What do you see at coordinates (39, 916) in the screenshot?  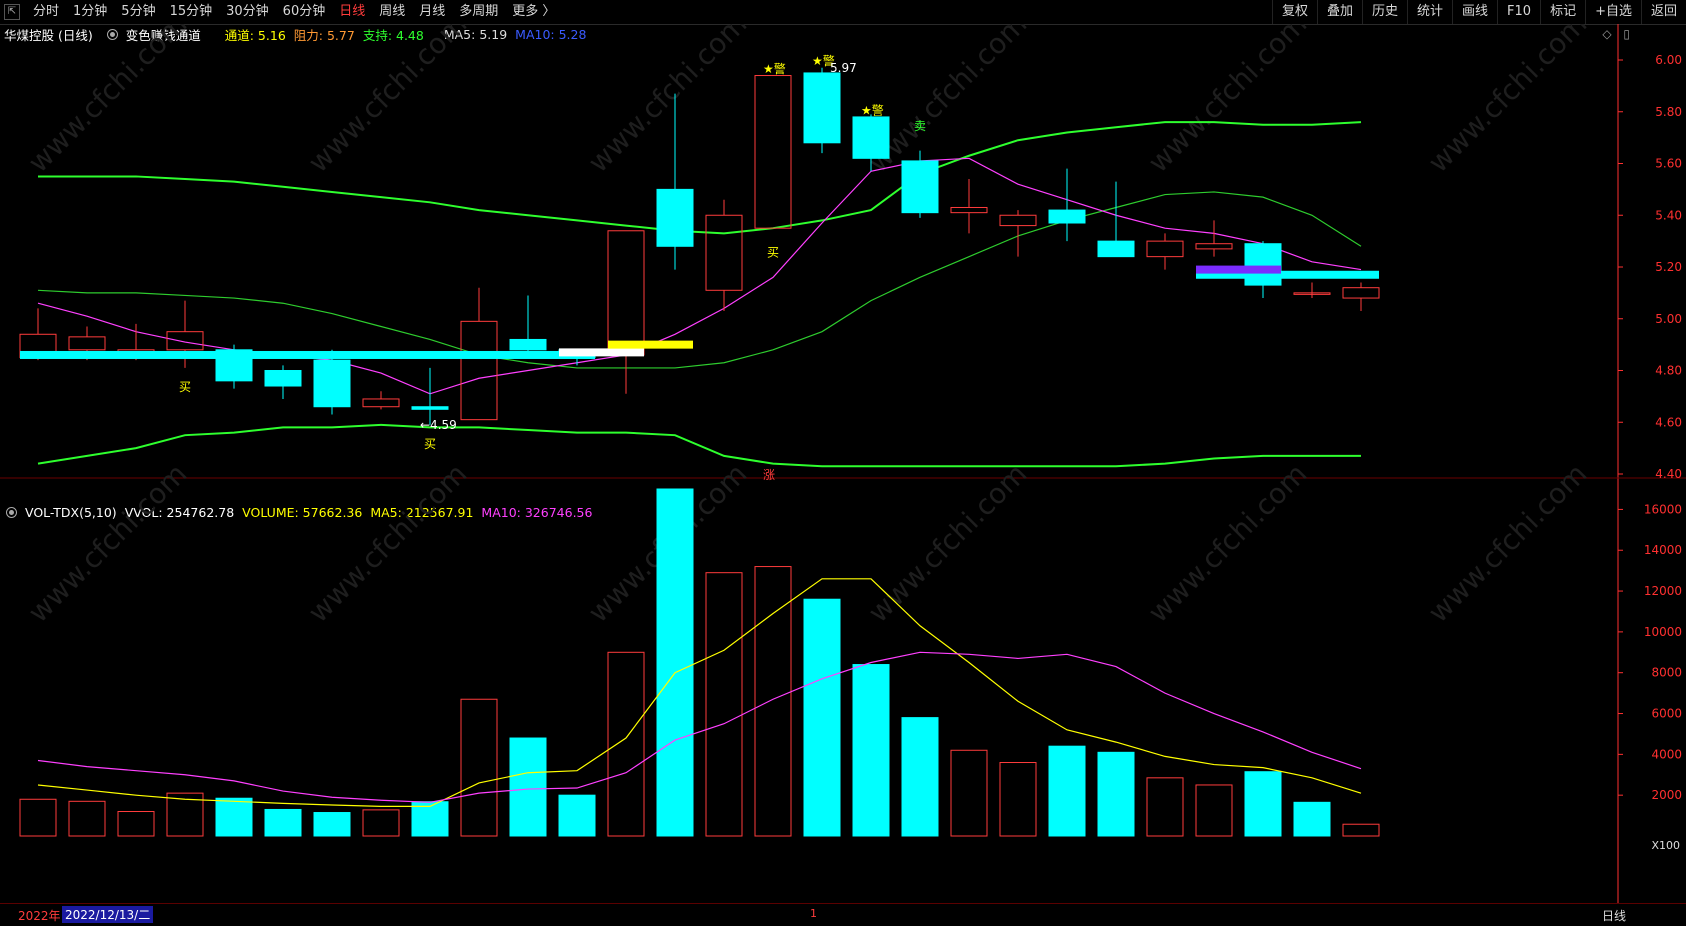 I see `year-label: 2022年` at bounding box center [39, 916].